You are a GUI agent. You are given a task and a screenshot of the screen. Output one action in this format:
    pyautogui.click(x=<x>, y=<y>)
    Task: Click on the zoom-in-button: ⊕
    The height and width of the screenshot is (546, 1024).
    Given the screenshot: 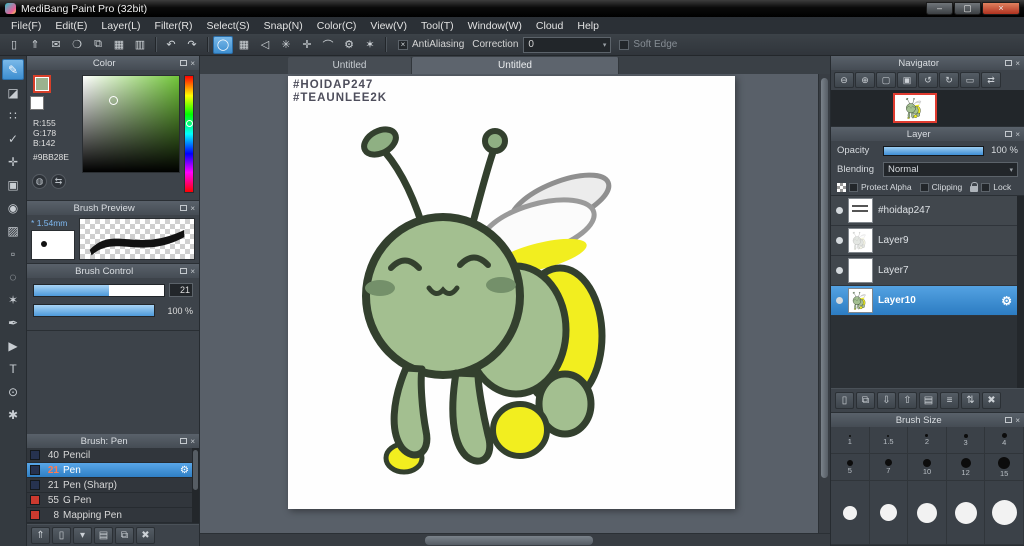 What is the action you would take?
    pyautogui.click(x=865, y=80)
    